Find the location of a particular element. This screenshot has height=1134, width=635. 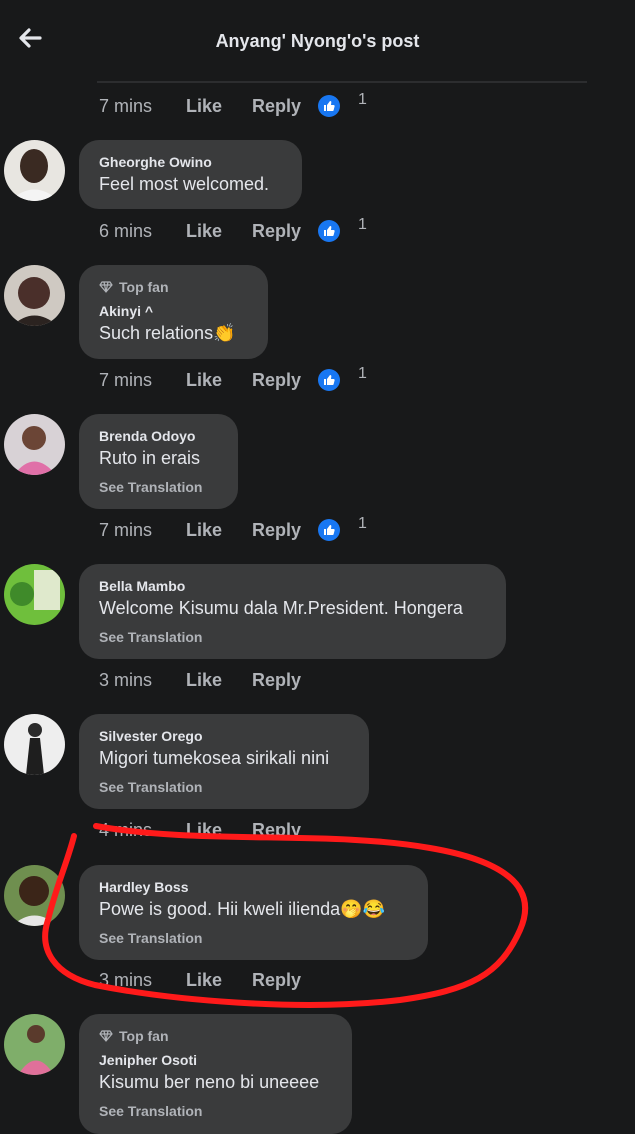

comment-text: Such relations👏 is located at coordinates (167, 333).